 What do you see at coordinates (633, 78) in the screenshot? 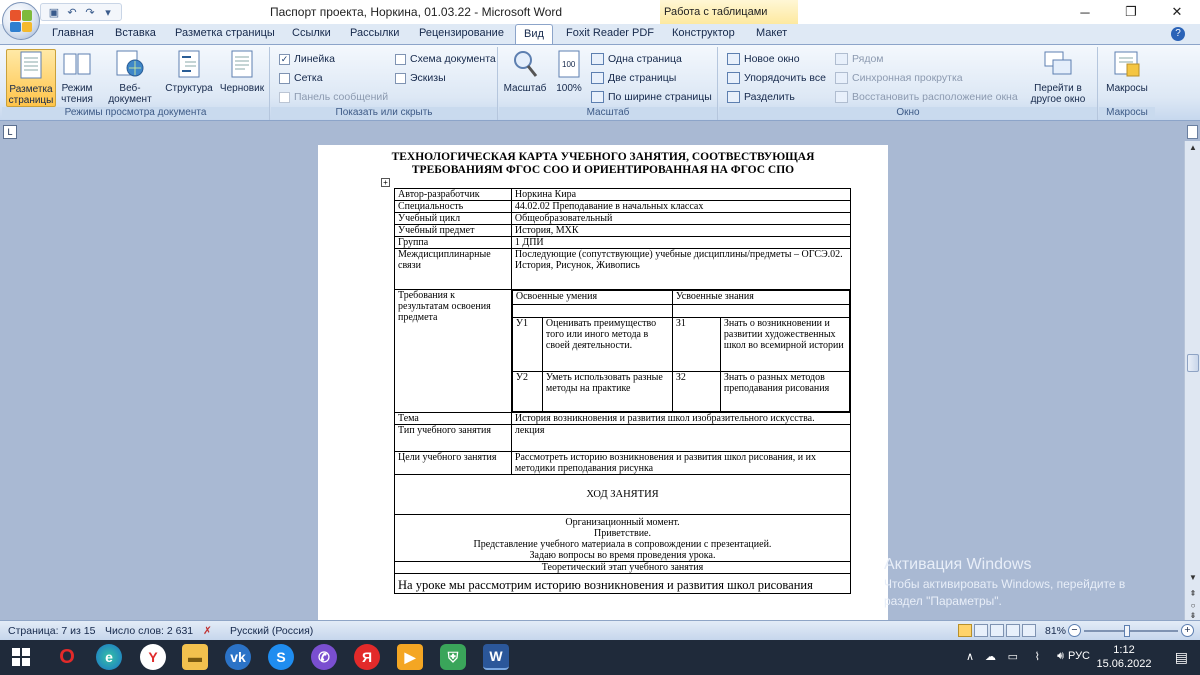
I see `two-pages-button: Две страницы` at bounding box center [633, 78].